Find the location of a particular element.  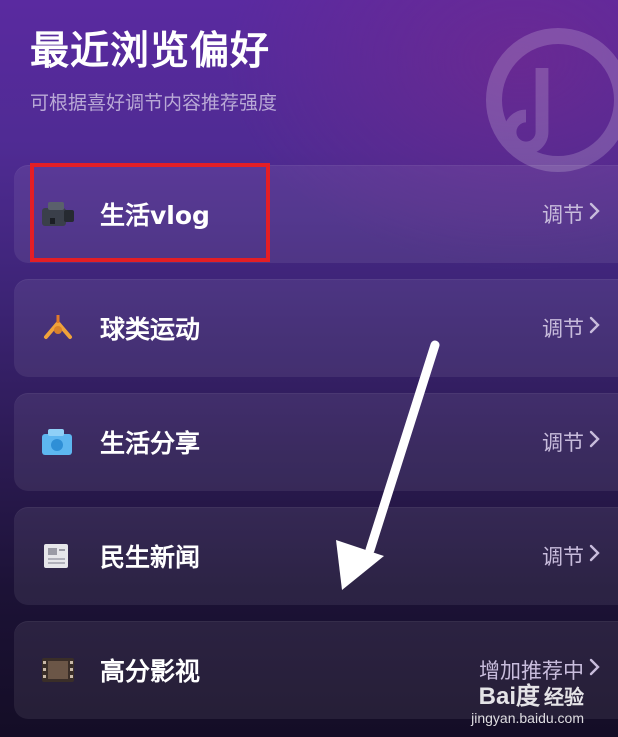

newspaper-icon is located at coordinates (56, 556).